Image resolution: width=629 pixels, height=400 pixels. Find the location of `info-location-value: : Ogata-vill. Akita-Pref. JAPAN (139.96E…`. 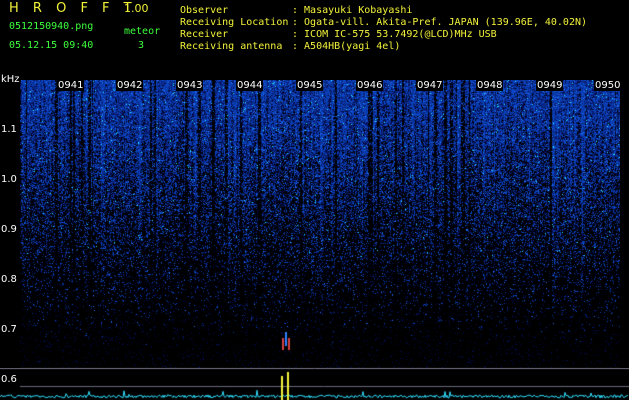

info-location-value: : Ogata-vill. Akita-Pref. JAPAN (139.96E… is located at coordinates (440, 22).